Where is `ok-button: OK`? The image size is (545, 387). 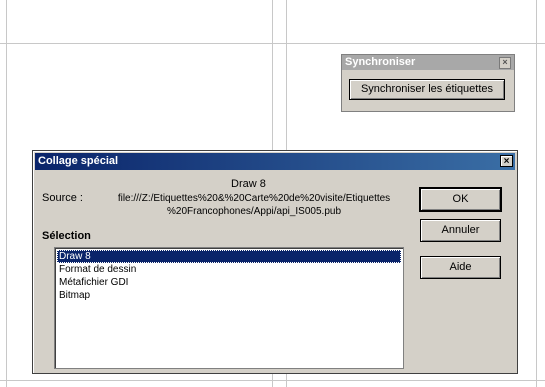 ok-button: OK is located at coordinates (460, 199).